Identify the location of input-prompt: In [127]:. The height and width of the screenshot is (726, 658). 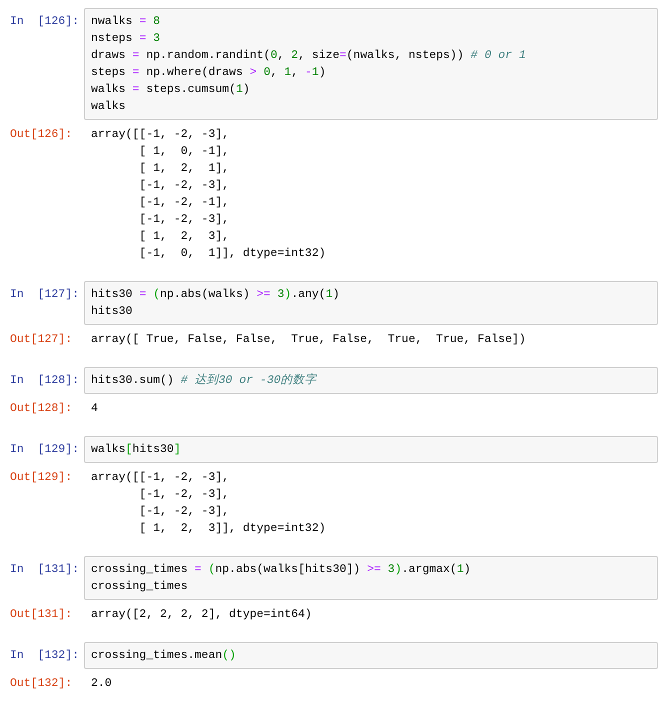
(44, 295).